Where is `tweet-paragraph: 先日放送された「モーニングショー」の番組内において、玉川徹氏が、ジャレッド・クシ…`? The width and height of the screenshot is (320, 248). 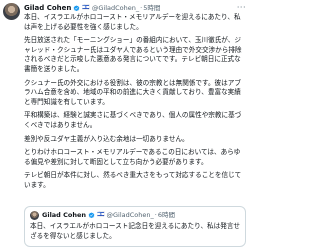 tweet-paragraph: 先日放送された「モーニングショー」の番組内において、玉川徹氏が、ジャレッド・クシ… is located at coordinates (133, 54).